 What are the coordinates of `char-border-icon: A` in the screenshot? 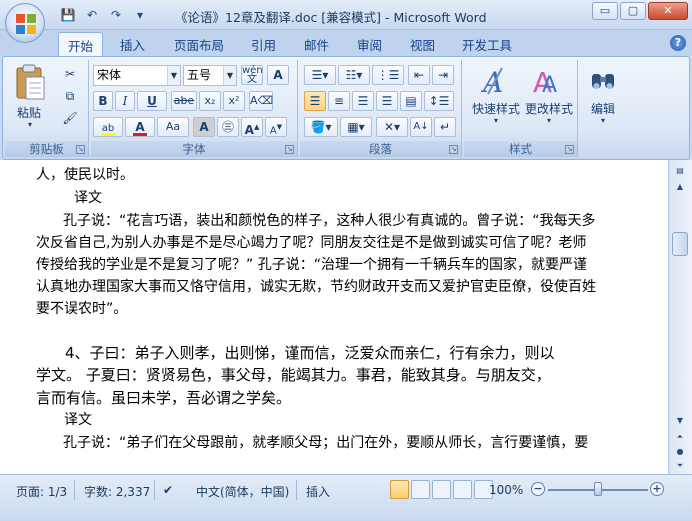 It's located at (278, 75).